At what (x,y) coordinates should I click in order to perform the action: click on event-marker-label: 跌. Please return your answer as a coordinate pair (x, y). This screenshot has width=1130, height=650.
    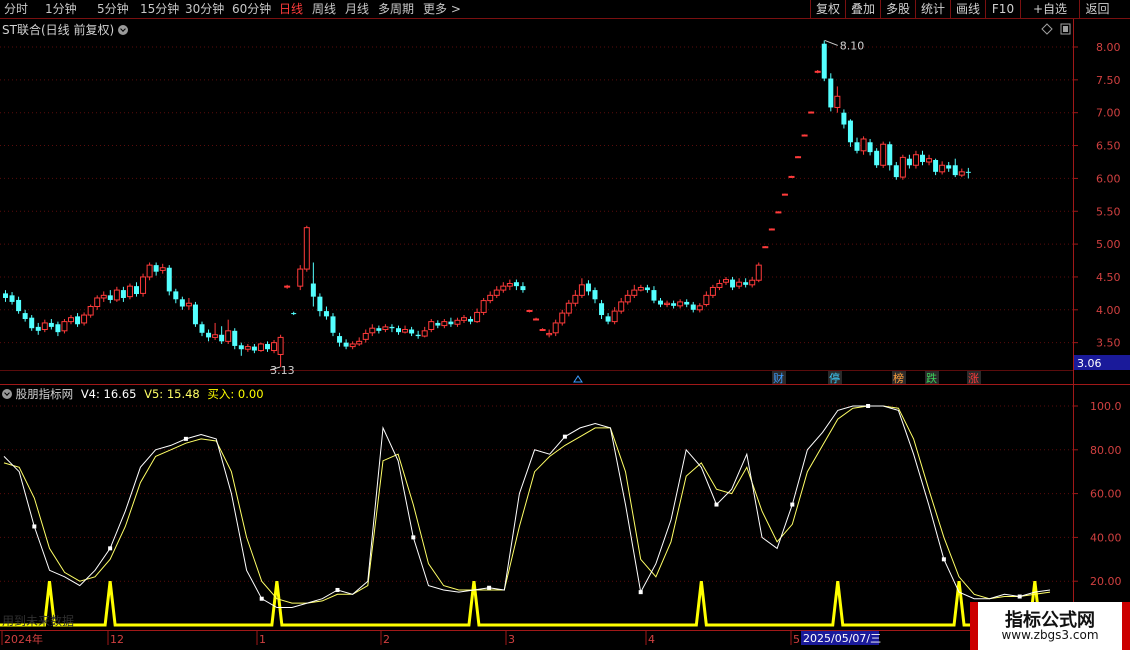
    Looking at the image, I should click on (931, 378).